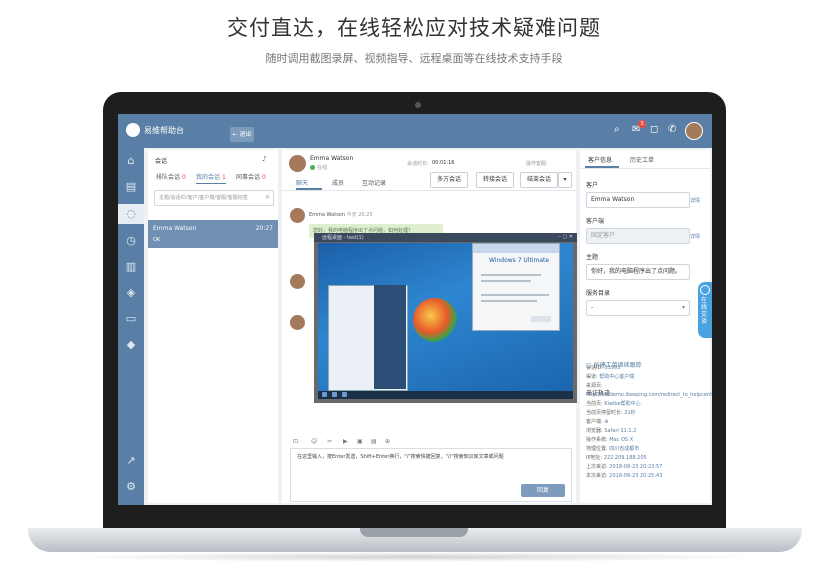 Image resolution: width=828 pixels, height=567 pixels. I want to click on message-time: 今天 20:25, so click(359, 215).